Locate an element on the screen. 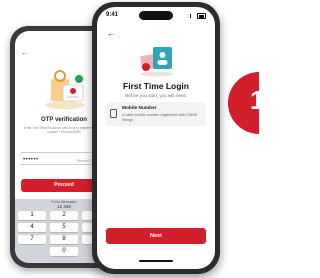  otp-lock-icon is located at coordinates (65, 89).